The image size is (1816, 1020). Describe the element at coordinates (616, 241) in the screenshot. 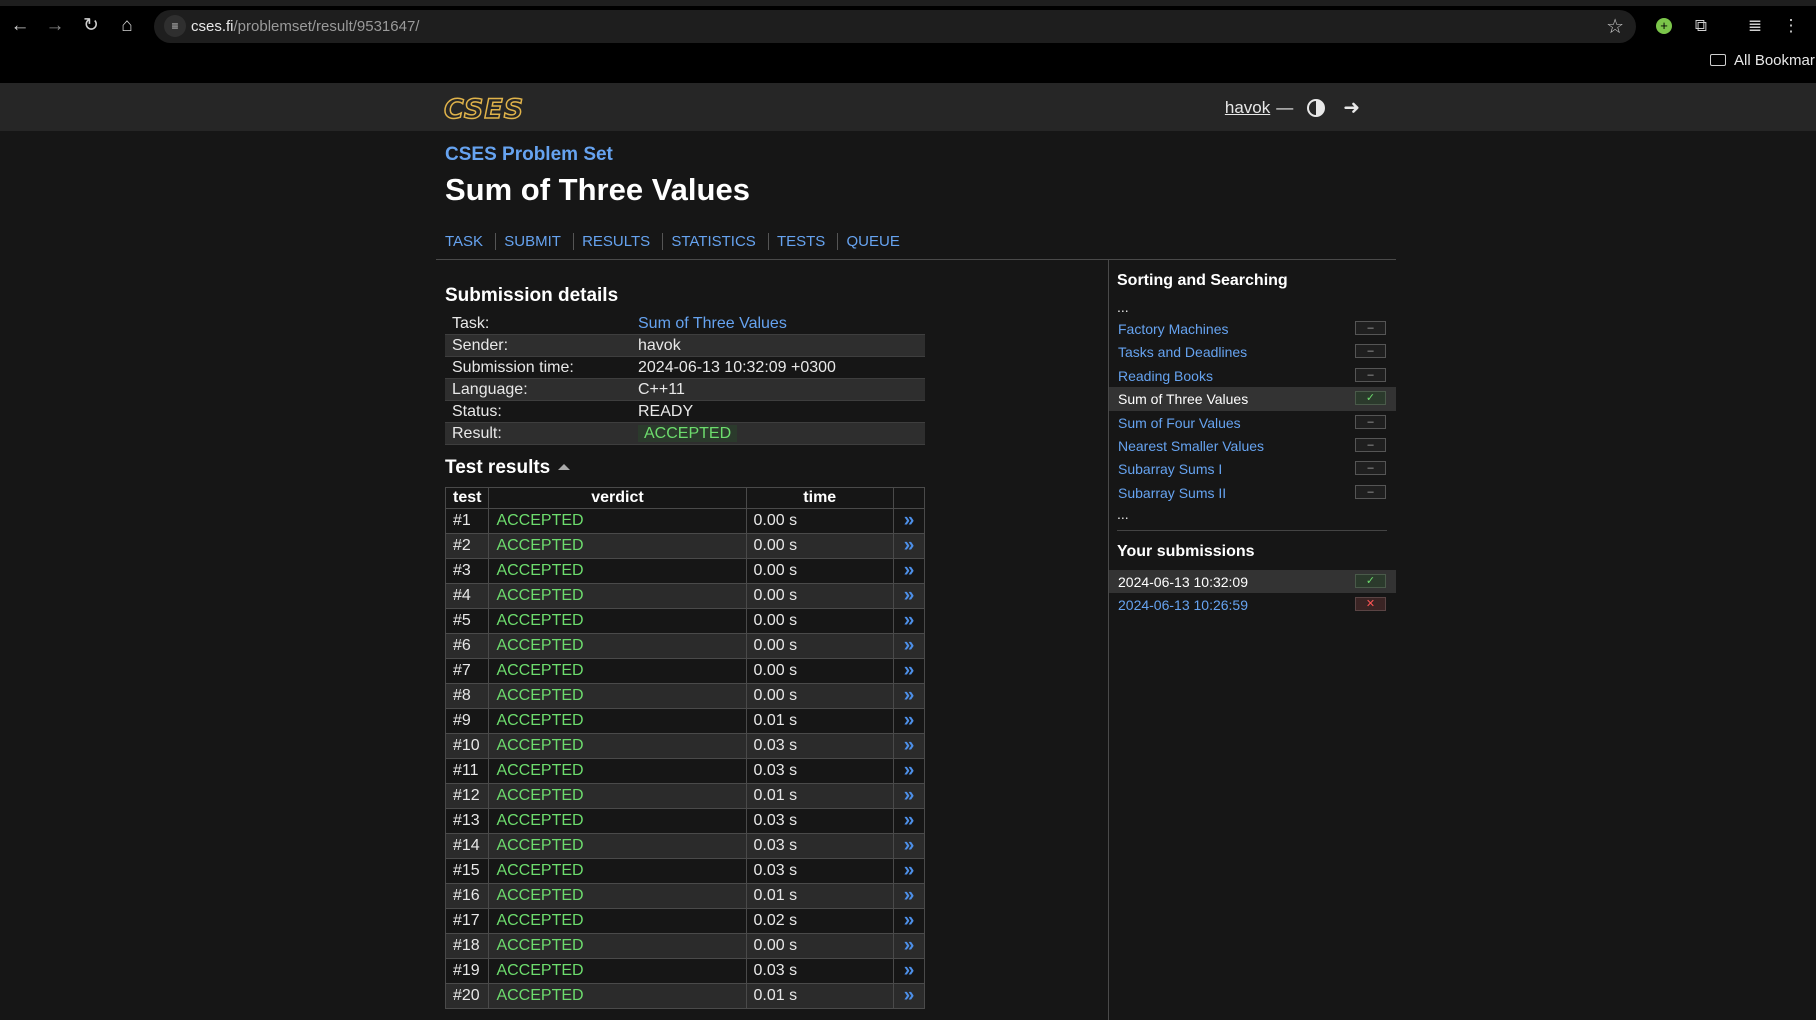

I see `tab-results: RESULTS` at that location.